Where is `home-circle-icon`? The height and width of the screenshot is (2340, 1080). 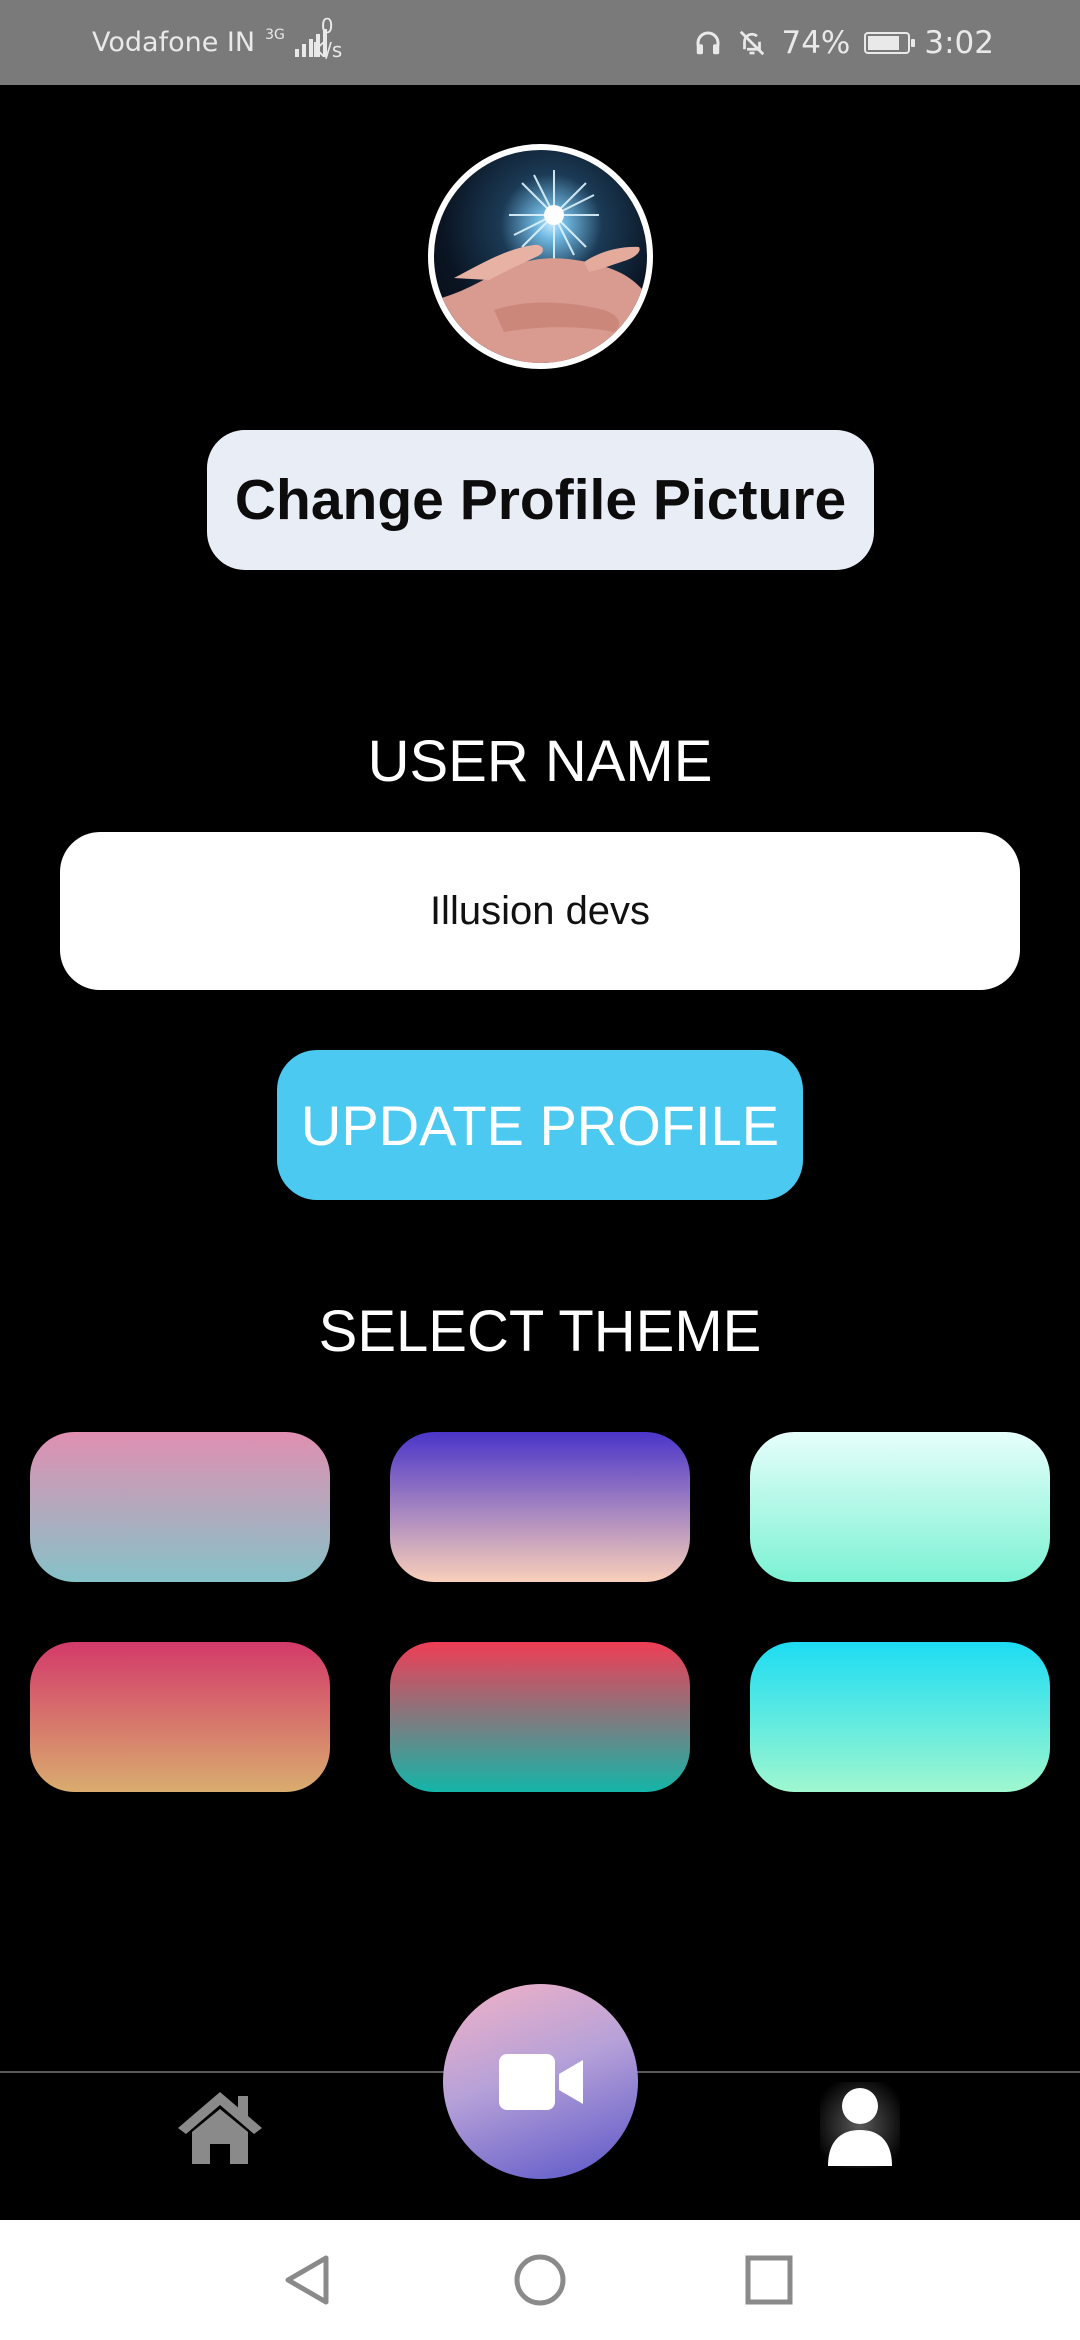 home-circle-icon is located at coordinates (540, 2280).